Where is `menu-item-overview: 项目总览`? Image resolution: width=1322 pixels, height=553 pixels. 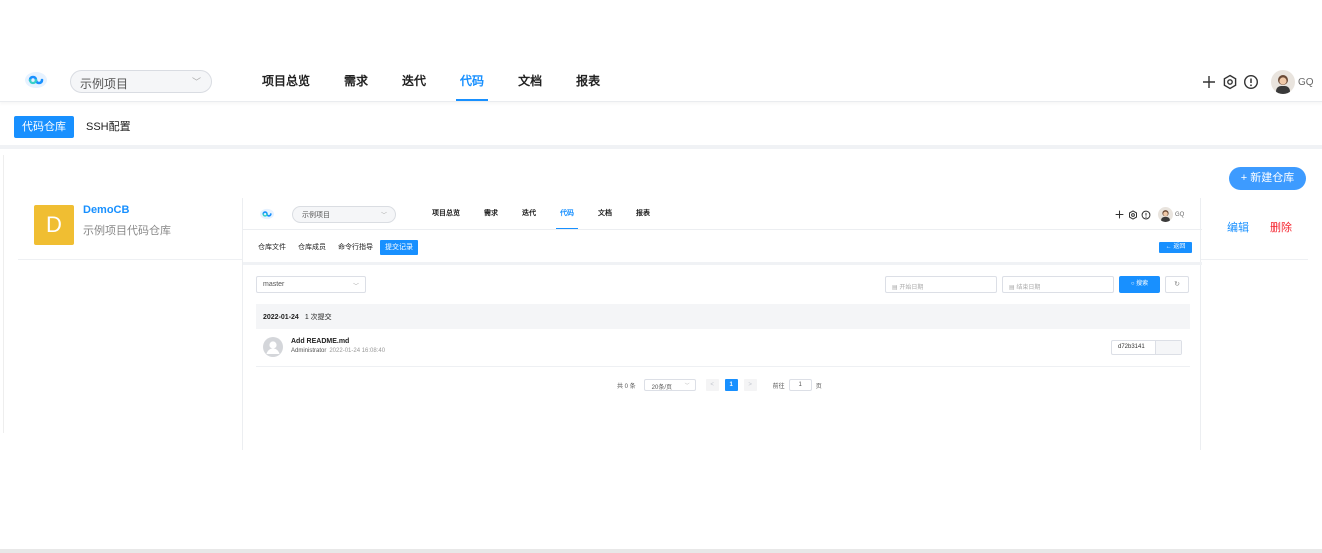
menu-item-overview: 项目总览 is located at coordinates (286, 81).